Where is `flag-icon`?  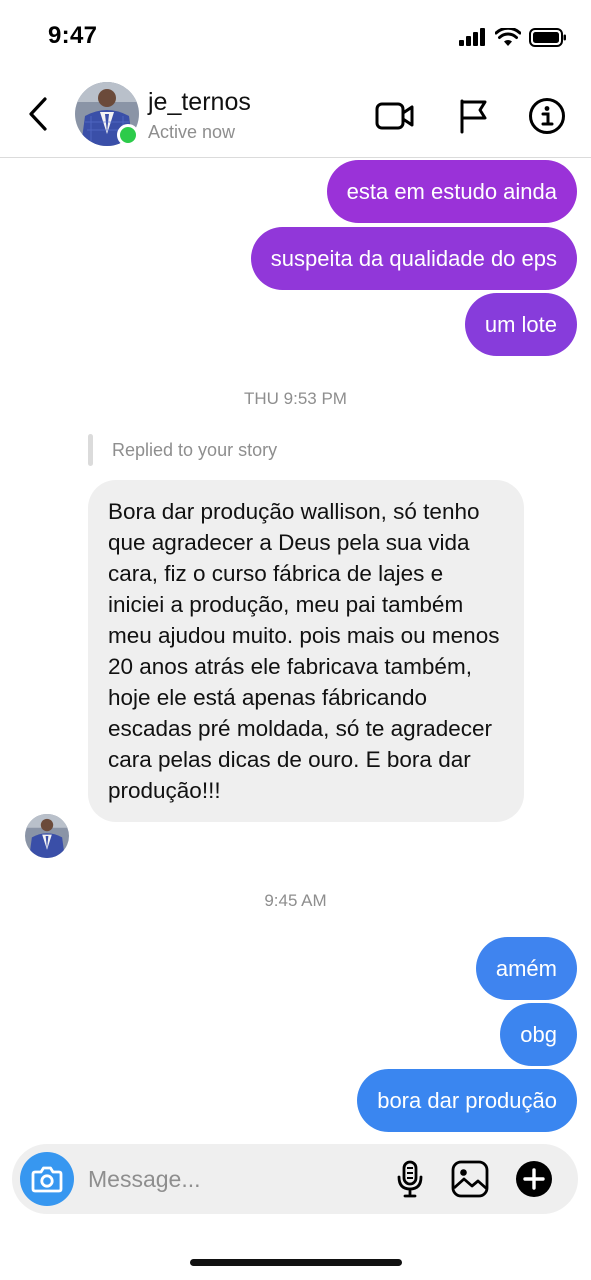
flag-icon is located at coordinates (473, 116).